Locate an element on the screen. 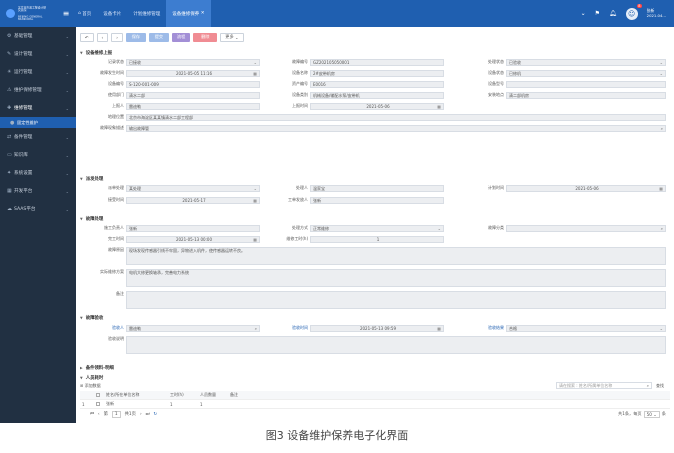 This screenshot has width=674, height=453. column-header: 工时(h) is located at coordinates (177, 394).